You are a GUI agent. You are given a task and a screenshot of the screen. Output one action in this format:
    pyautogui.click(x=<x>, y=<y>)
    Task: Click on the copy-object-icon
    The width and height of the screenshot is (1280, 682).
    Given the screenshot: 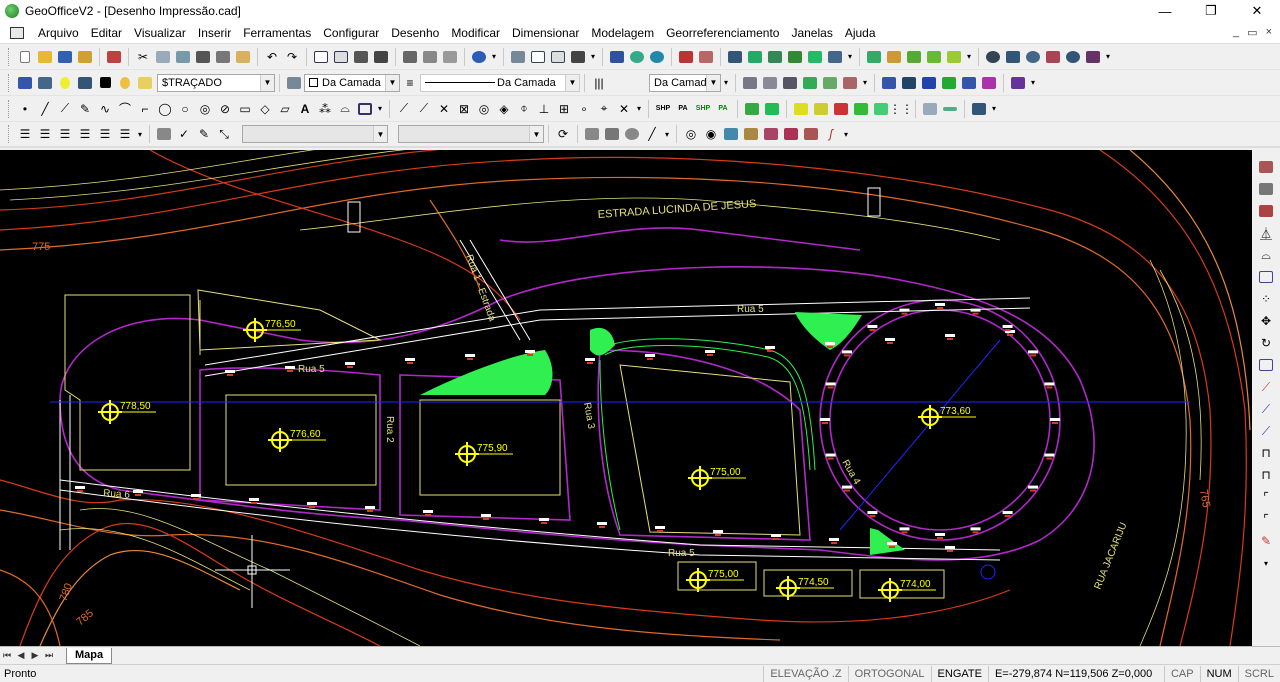 What is the action you would take?
    pyautogui.click(x=1266, y=211)
    